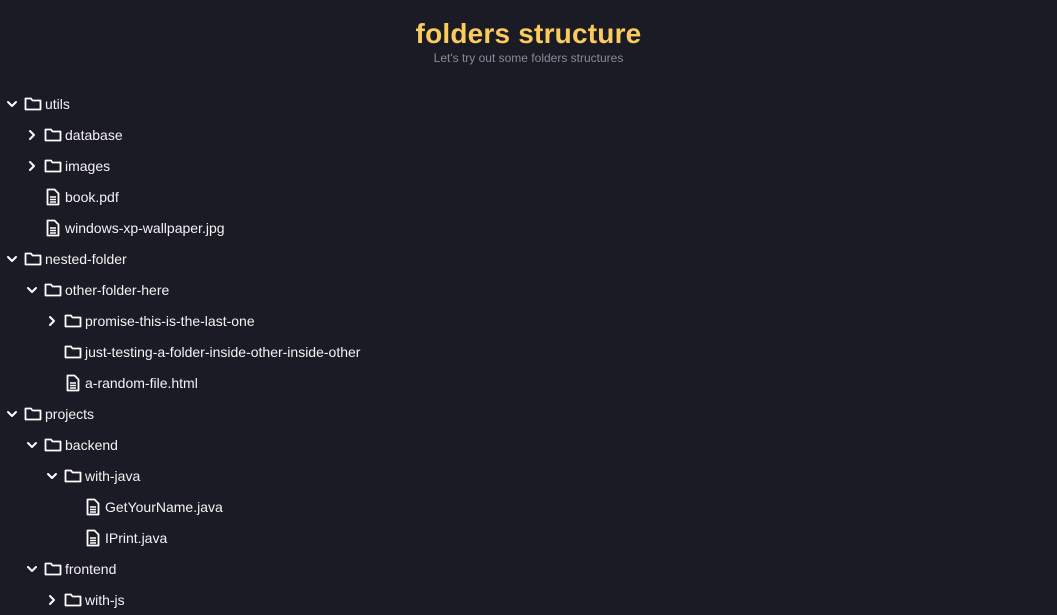  What do you see at coordinates (528, 58) in the screenshot?
I see `page-subtitle: Let's try out some folders structures` at bounding box center [528, 58].